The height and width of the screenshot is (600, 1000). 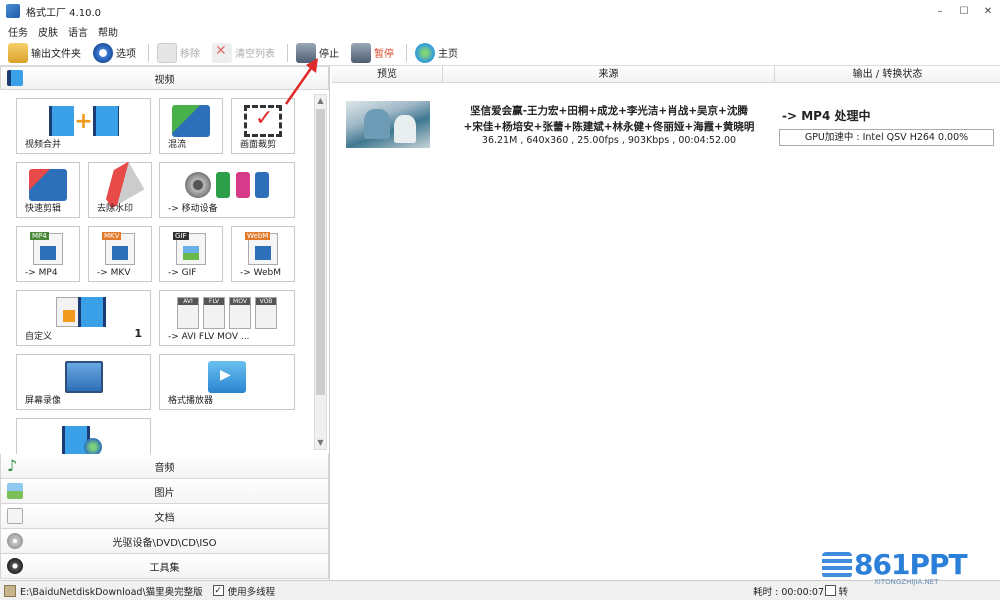 I want to click on watermark: 861PPT XITONGZHIJIA.NET, so click(x=907, y=572).